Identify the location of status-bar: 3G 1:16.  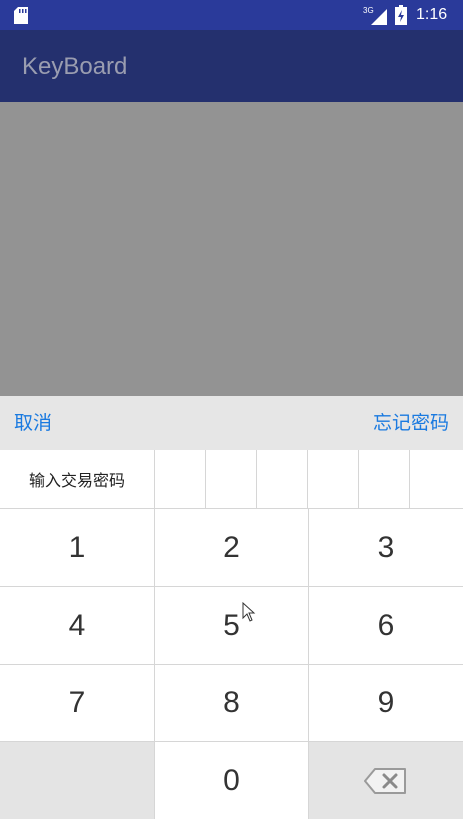
(231, 15).